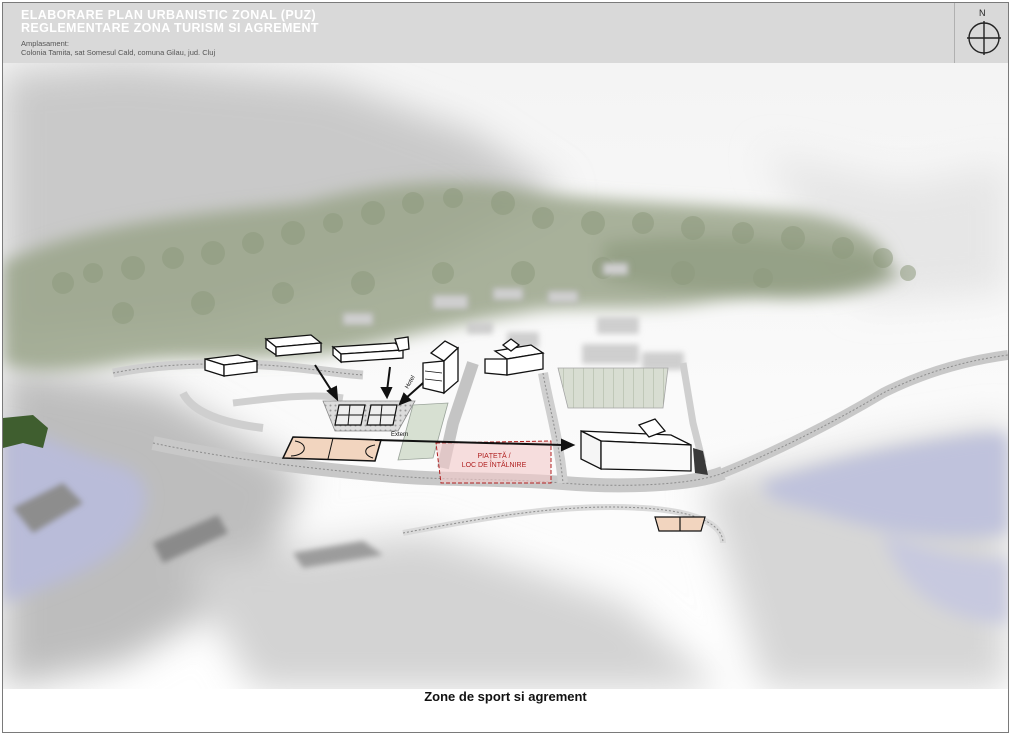 This screenshot has height=735, width=1011. I want to click on tennis-court-left, so click(350, 415).